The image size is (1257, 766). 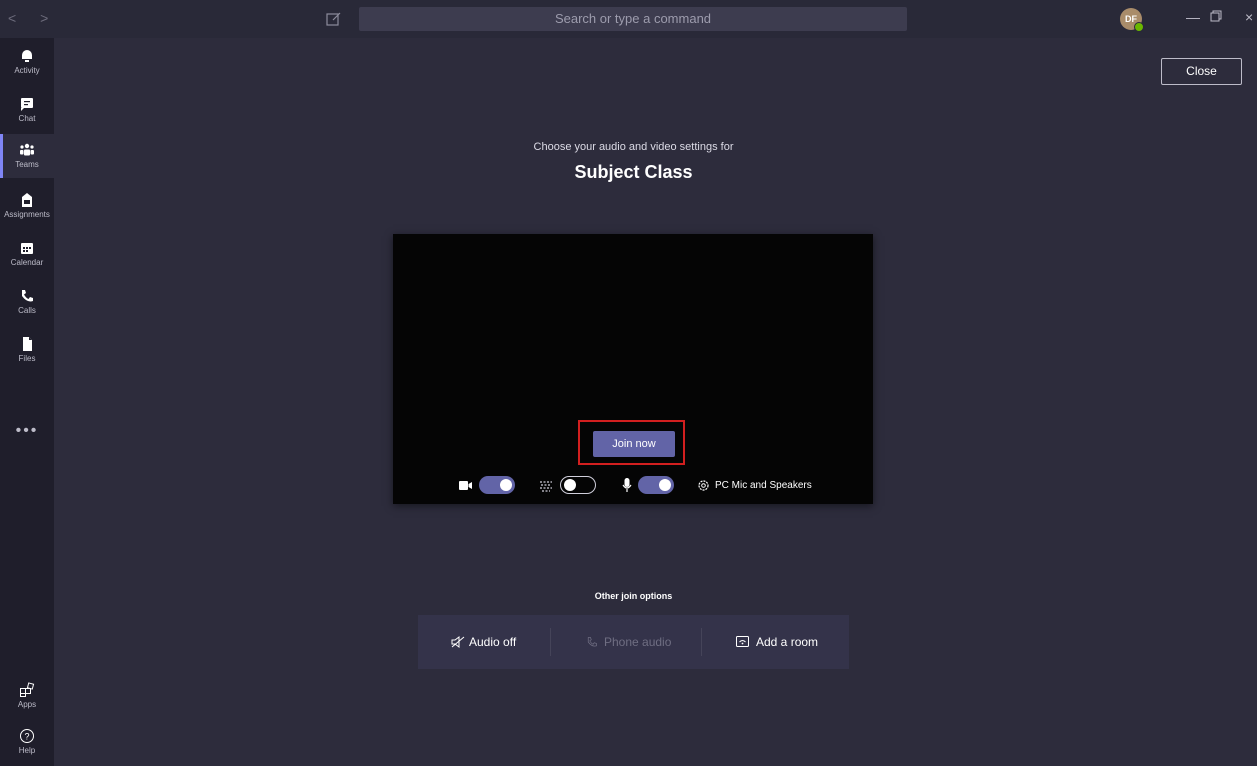 What do you see at coordinates (633, 596) in the screenshot?
I see `other-join-options-title: Other join options` at bounding box center [633, 596].